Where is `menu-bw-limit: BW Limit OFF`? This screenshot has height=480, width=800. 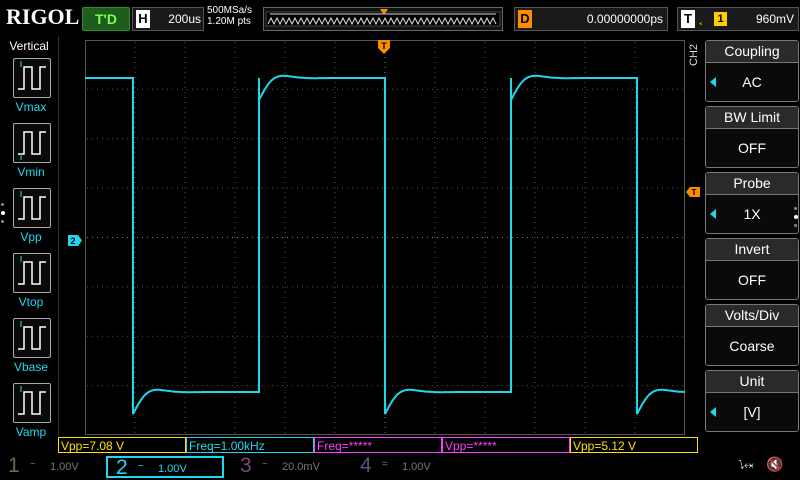
menu-bw-limit: BW Limit OFF is located at coordinates (752, 137).